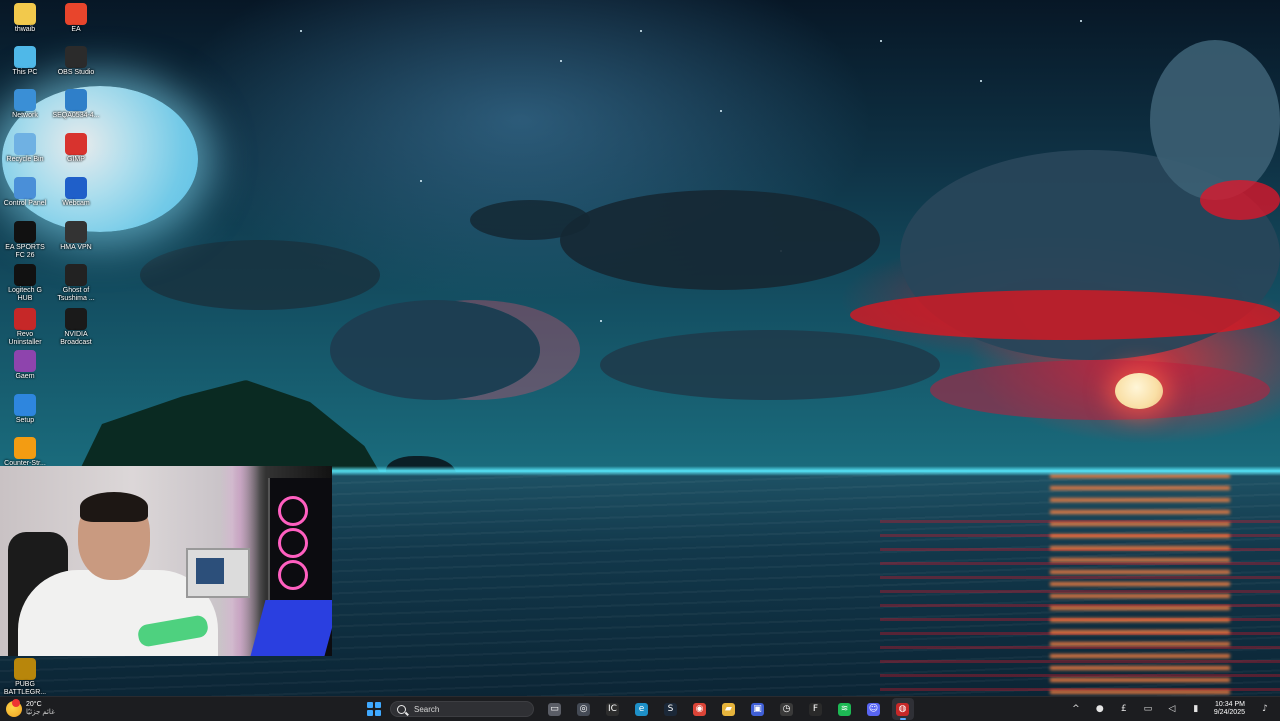 The image size is (1280, 721). Describe the element at coordinates (25, 188) in the screenshot. I see `control-panel-icon` at that location.